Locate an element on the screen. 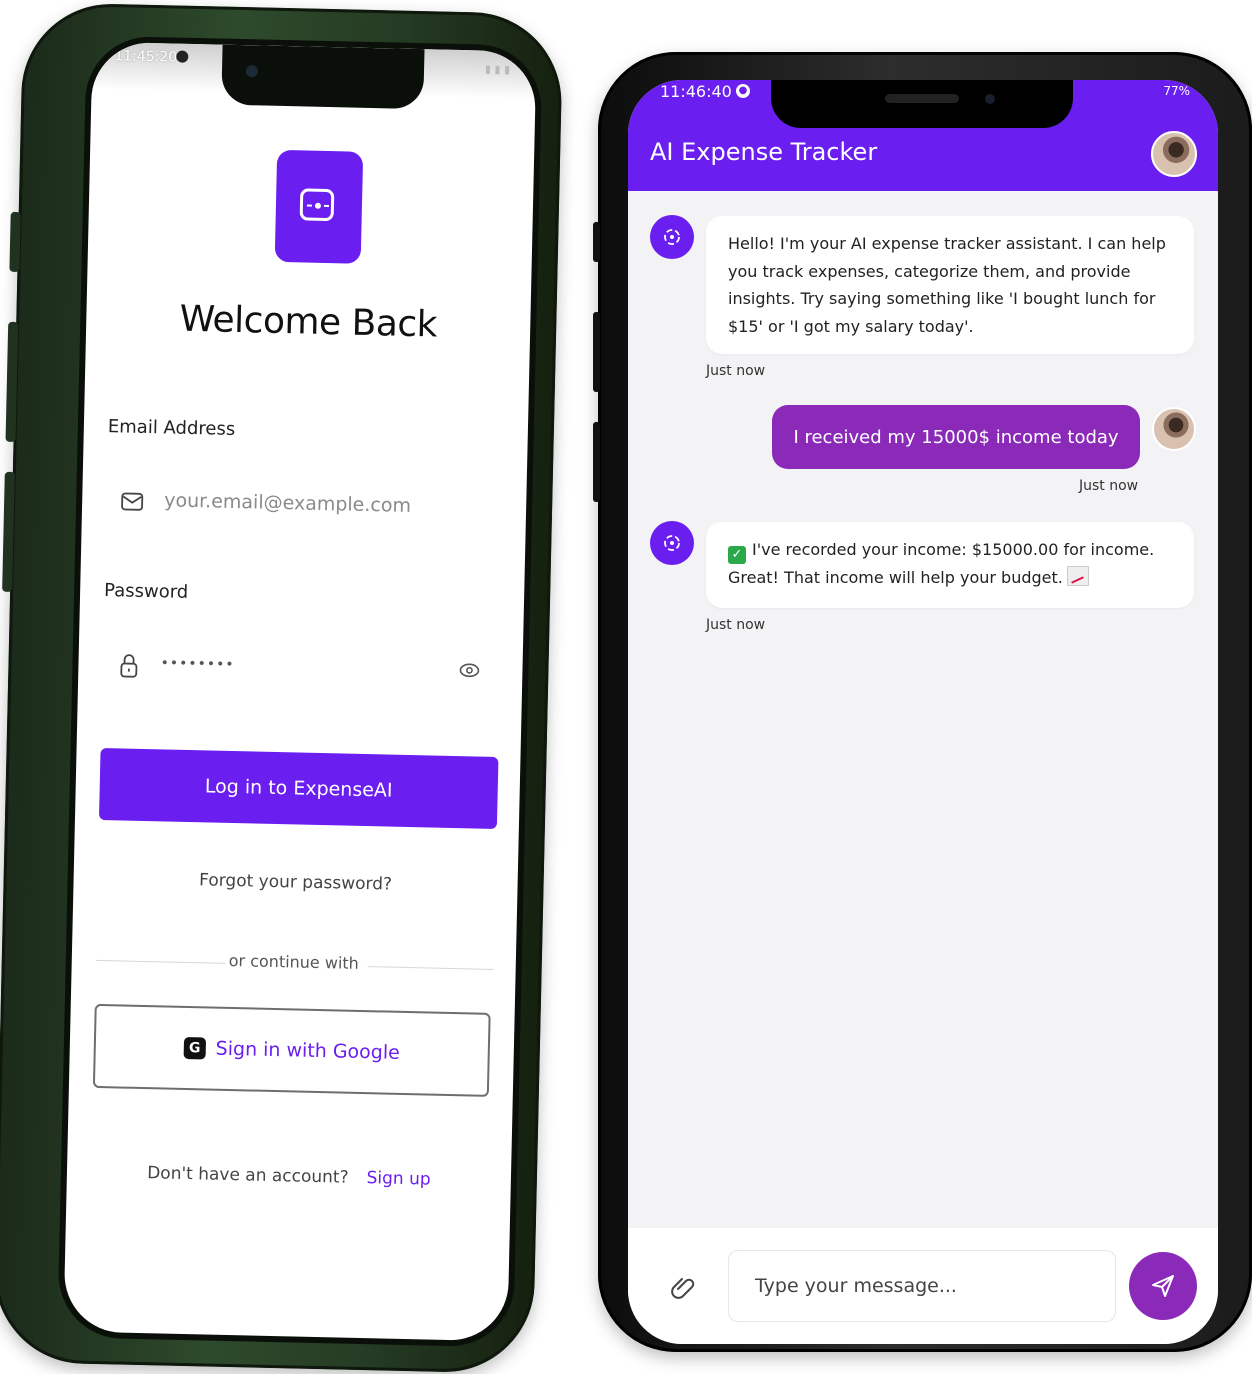  lock-icon is located at coordinates (129, 665).